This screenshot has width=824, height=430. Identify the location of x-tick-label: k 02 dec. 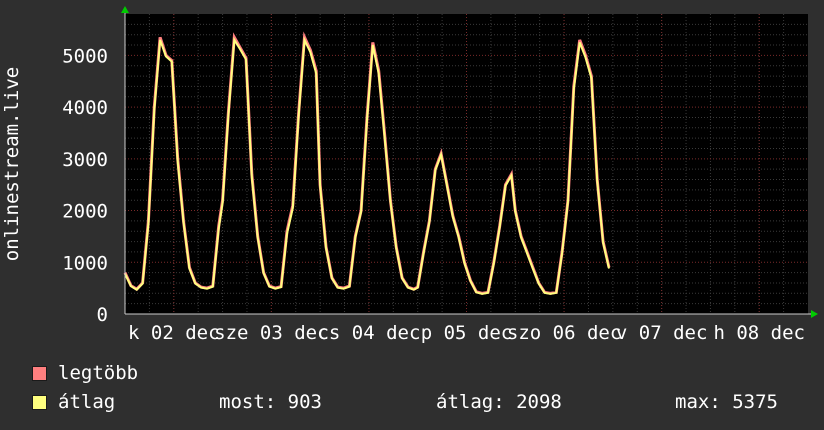
(174, 333).